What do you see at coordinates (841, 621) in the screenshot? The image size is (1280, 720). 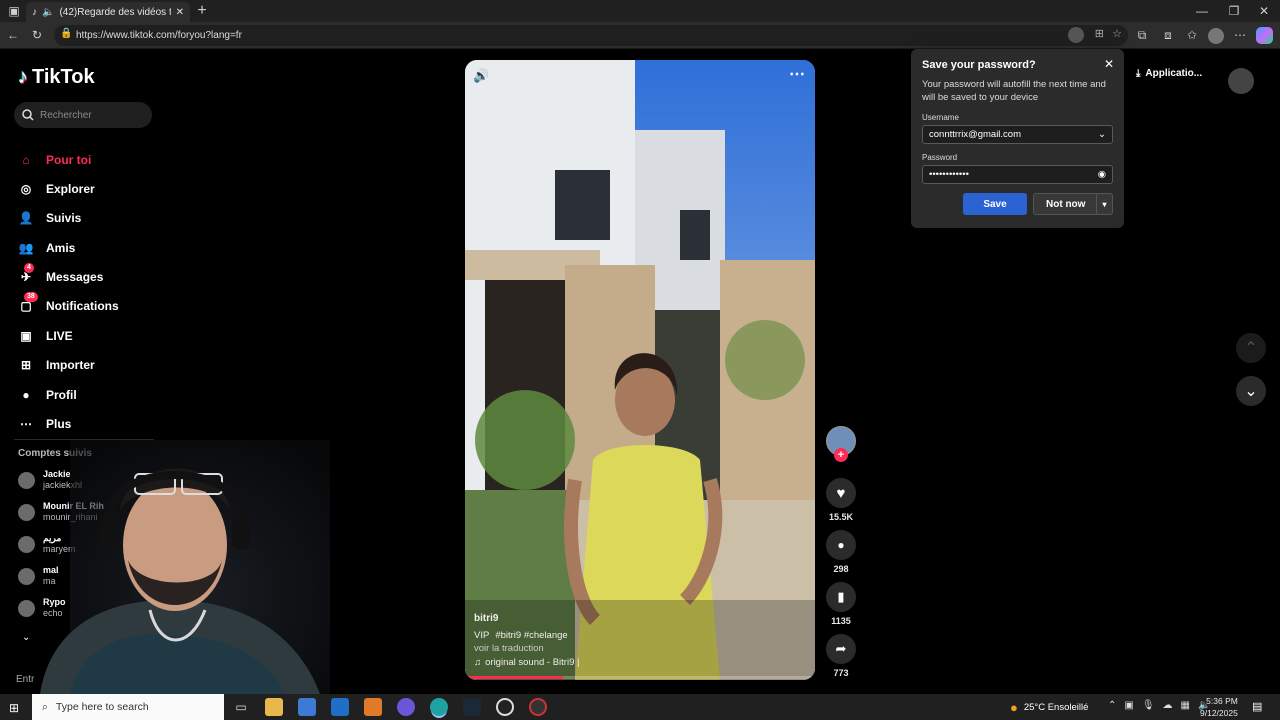 I see `save-count: 1135` at bounding box center [841, 621].